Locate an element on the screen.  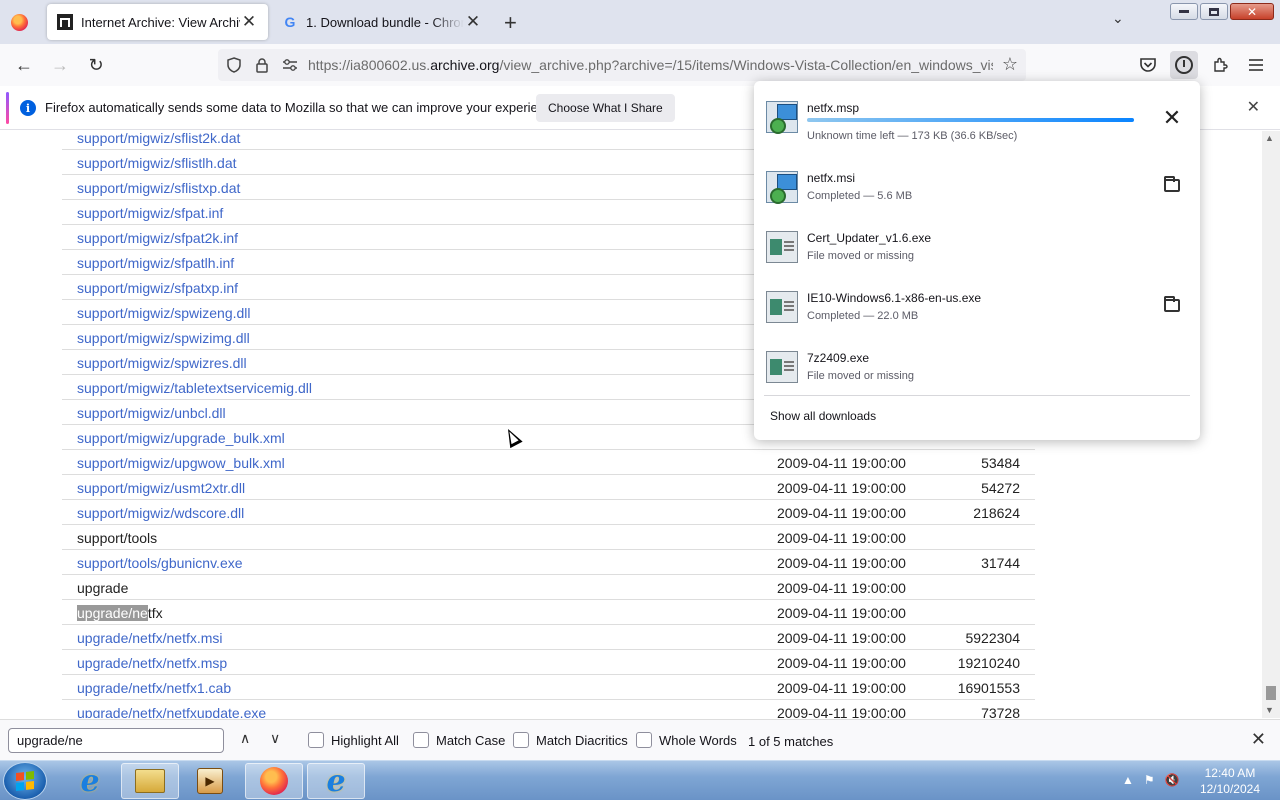
taskbar-windows-explorer is located at coordinates (150, 781).